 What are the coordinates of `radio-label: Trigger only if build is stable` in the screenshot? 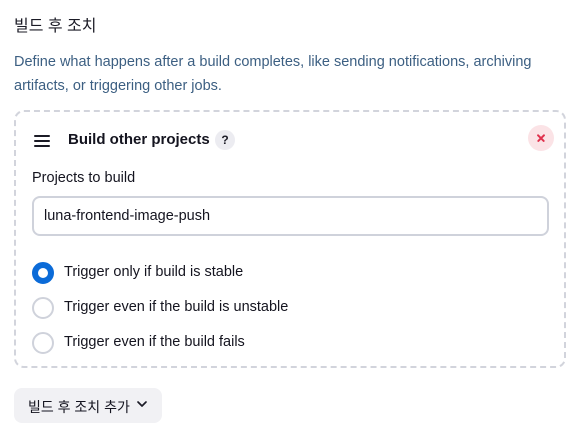 It's located at (154, 272).